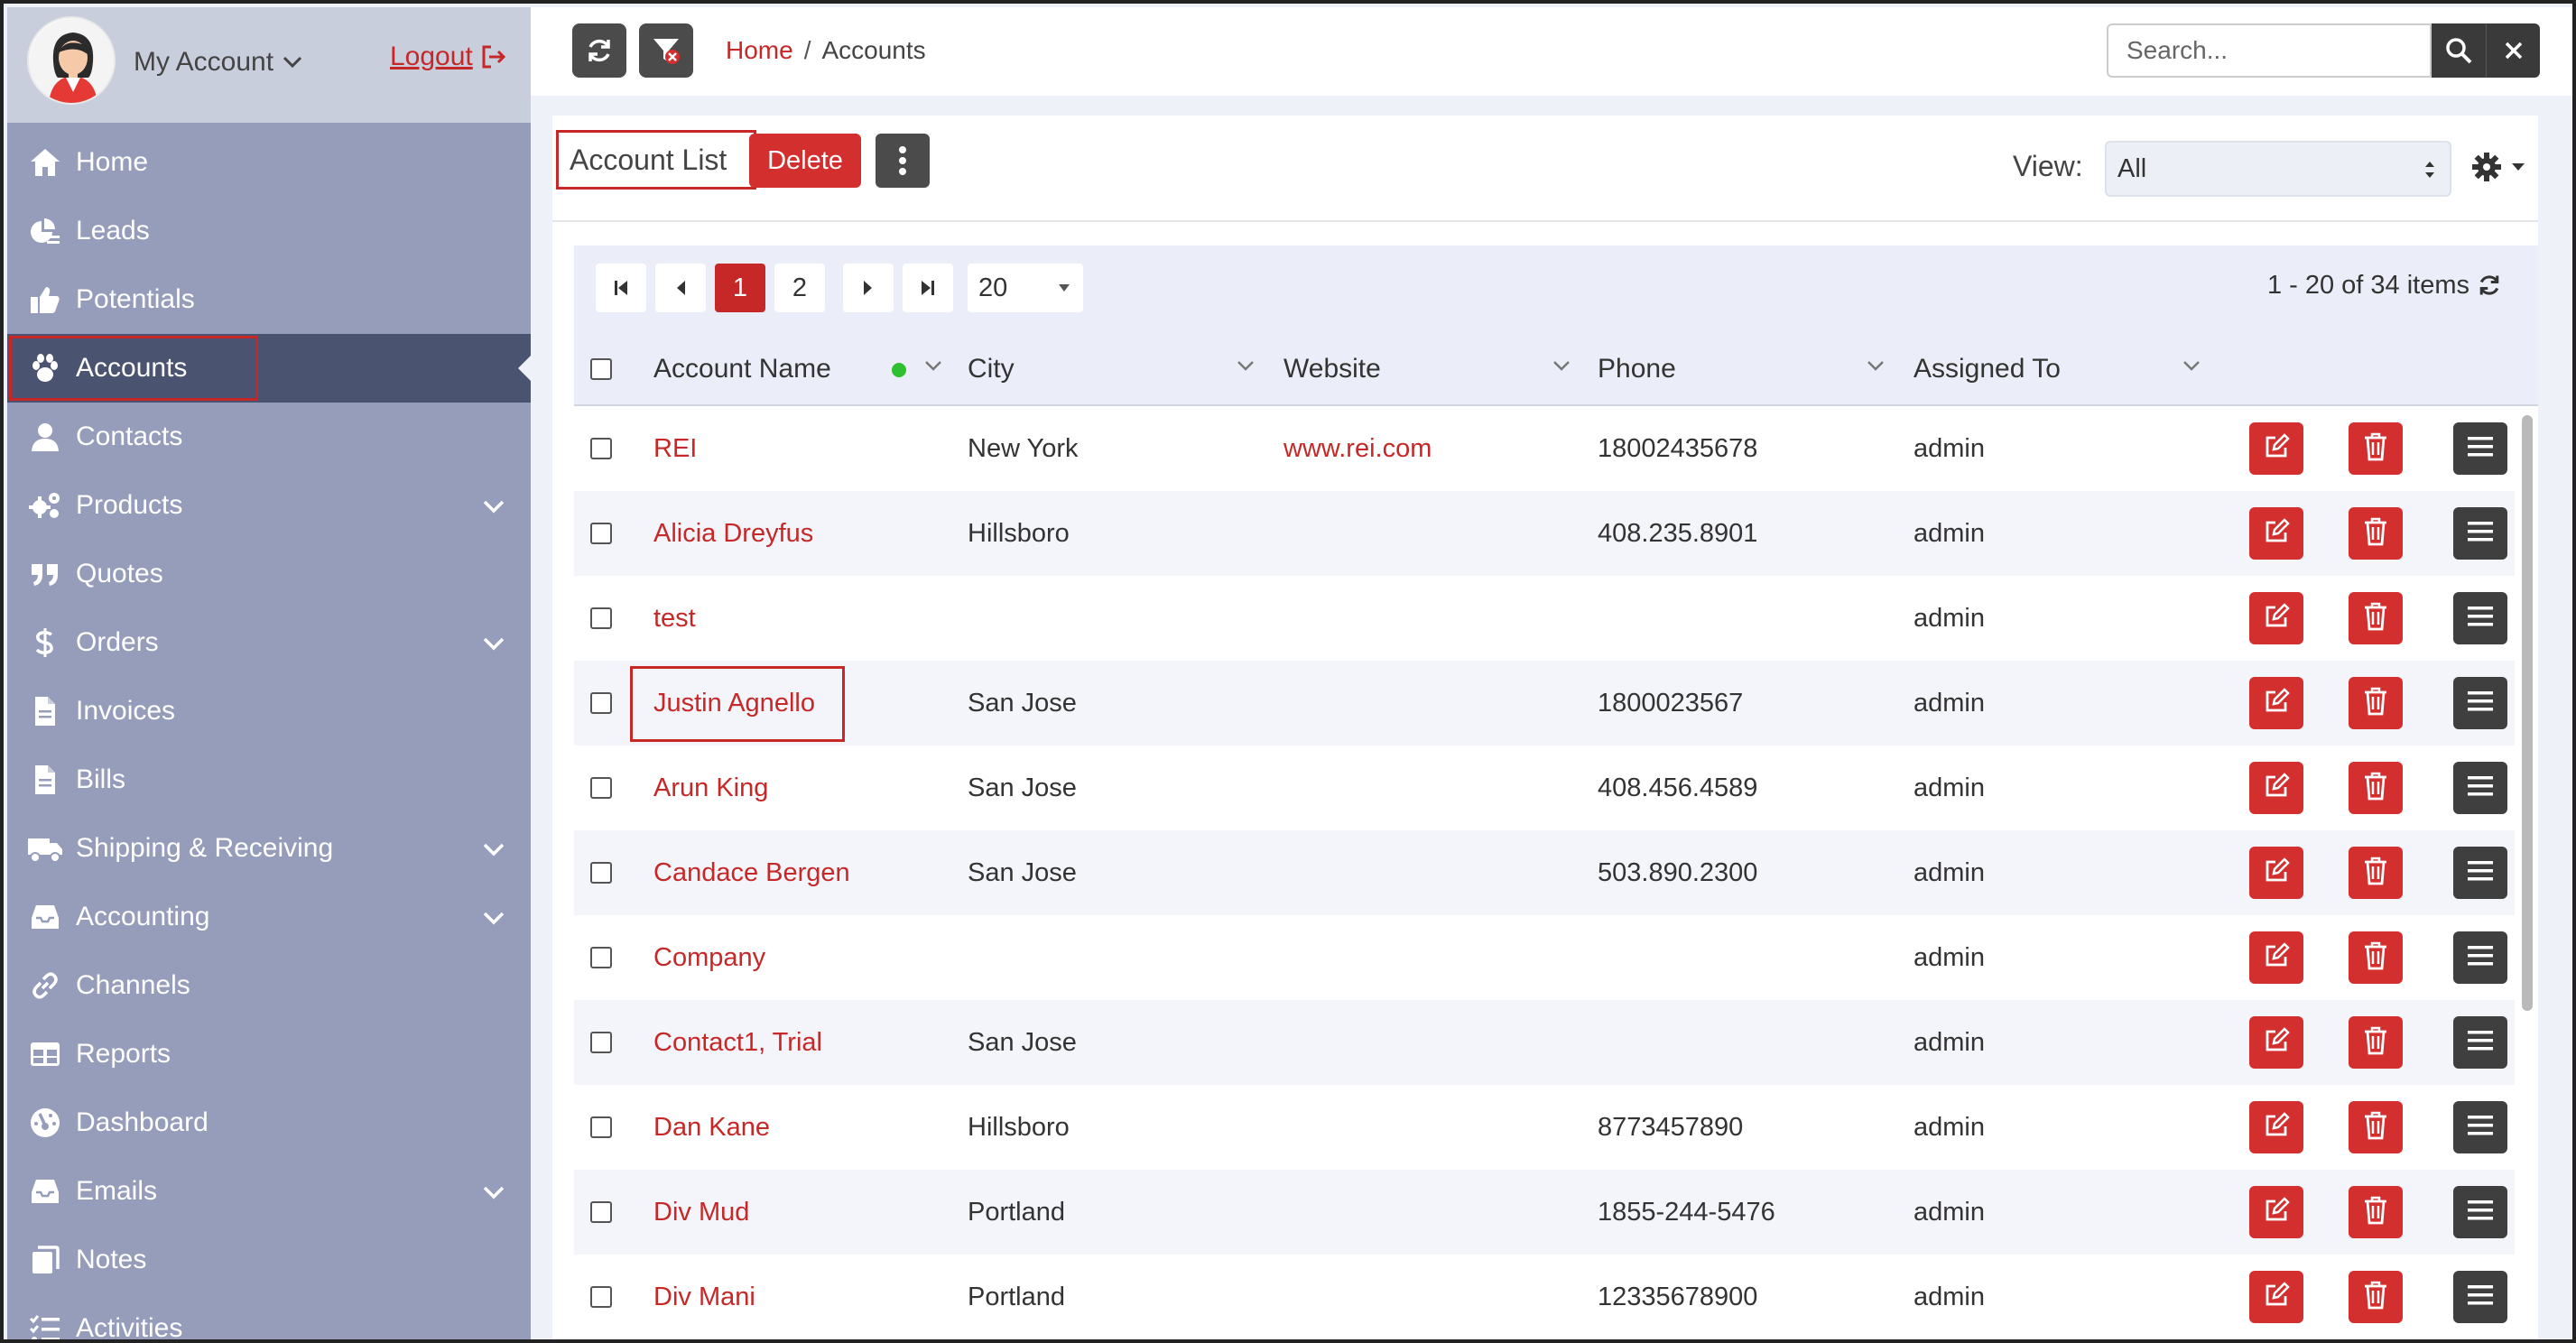  Describe the element at coordinates (599, 50) in the screenshot. I see `refresh-button` at that location.